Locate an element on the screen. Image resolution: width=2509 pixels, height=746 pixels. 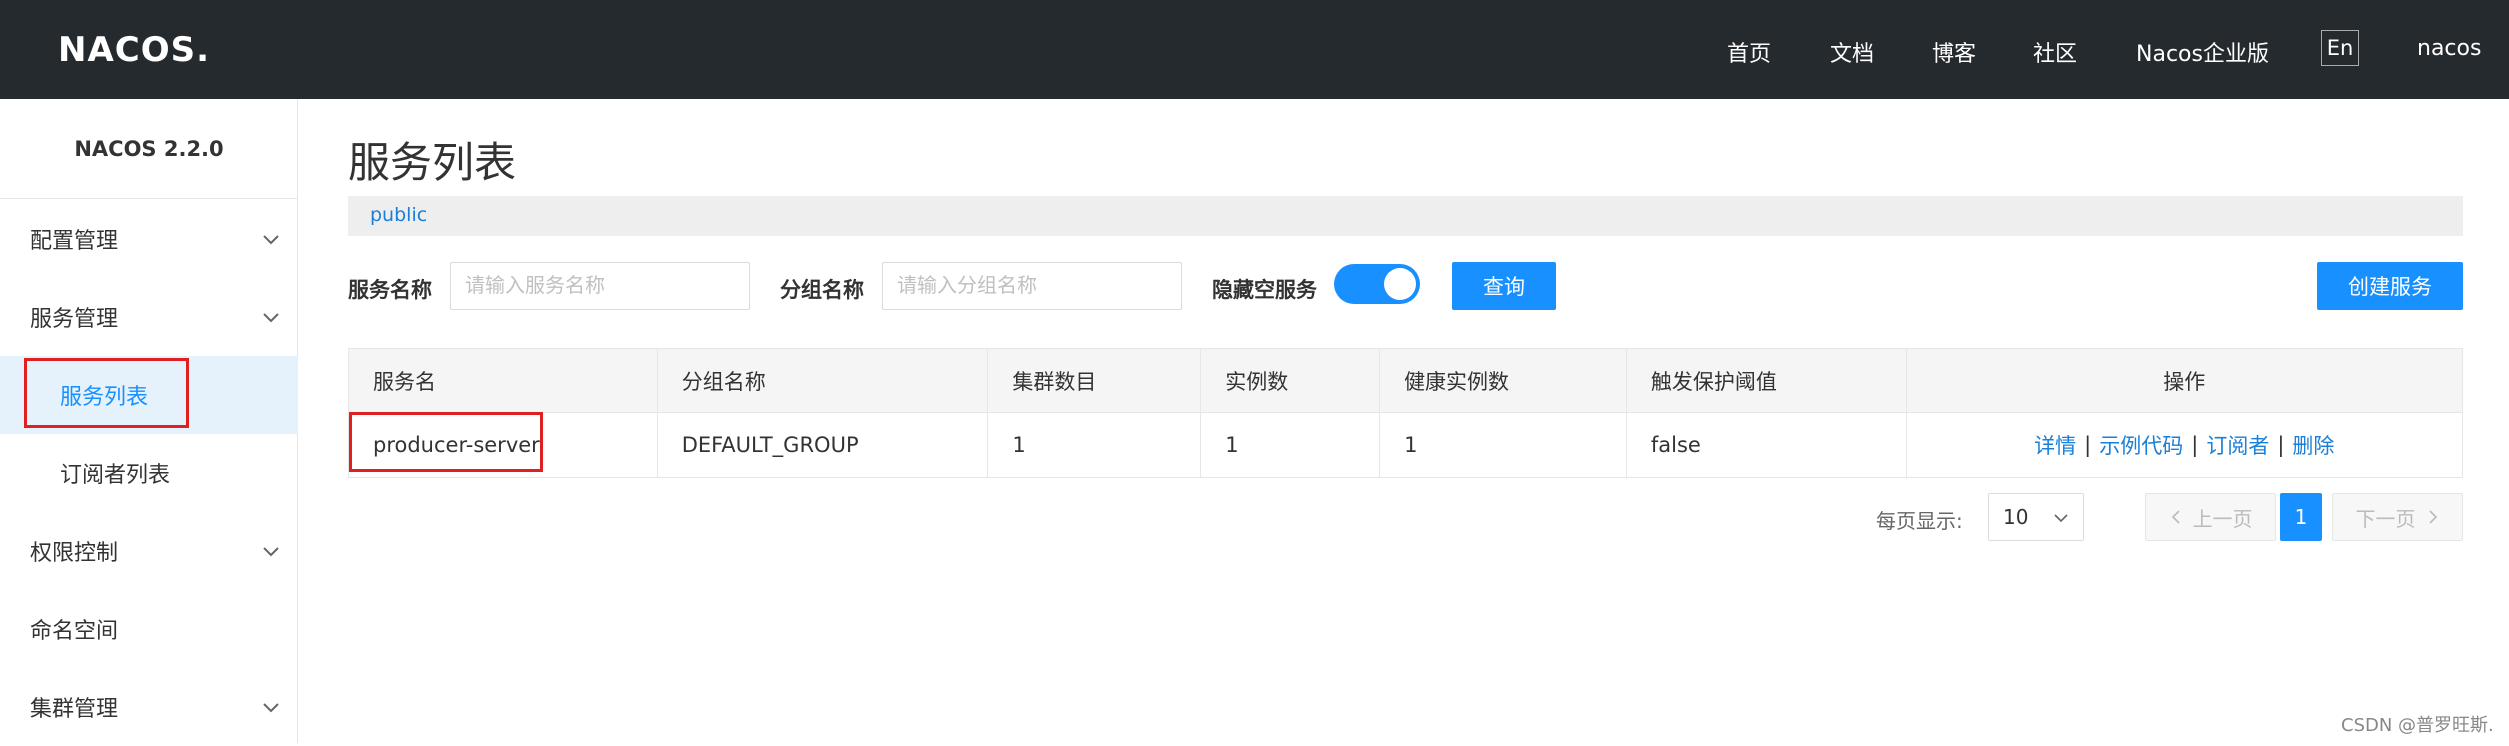
header-instance-count: 实例数 is located at coordinates (1291, 380).